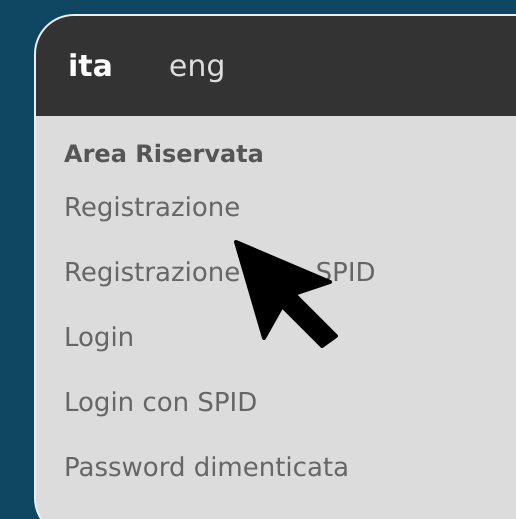 This screenshot has width=516, height=519. Describe the element at coordinates (161, 403) in the screenshot. I see `menu-link: Login con SPID` at that location.